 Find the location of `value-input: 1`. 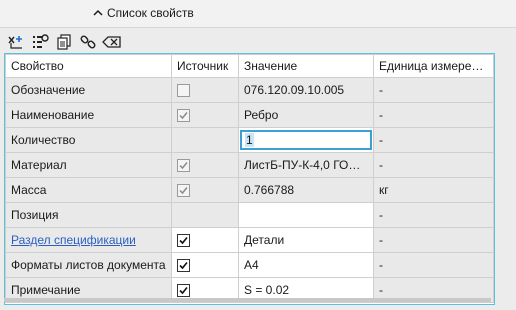

value-input: 1 is located at coordinates (306, 140).